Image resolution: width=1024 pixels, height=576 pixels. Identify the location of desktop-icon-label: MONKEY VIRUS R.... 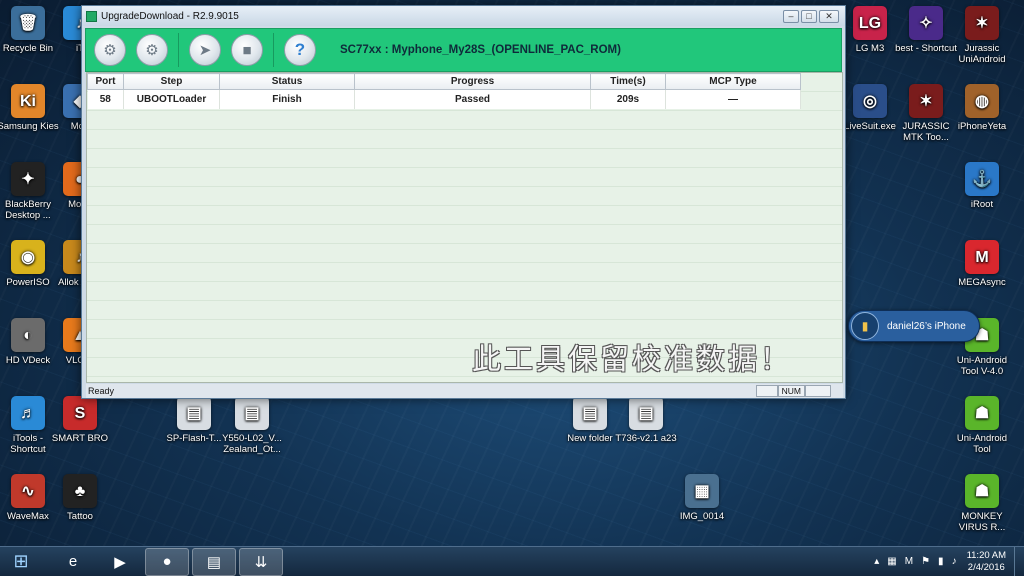
(982, 522).